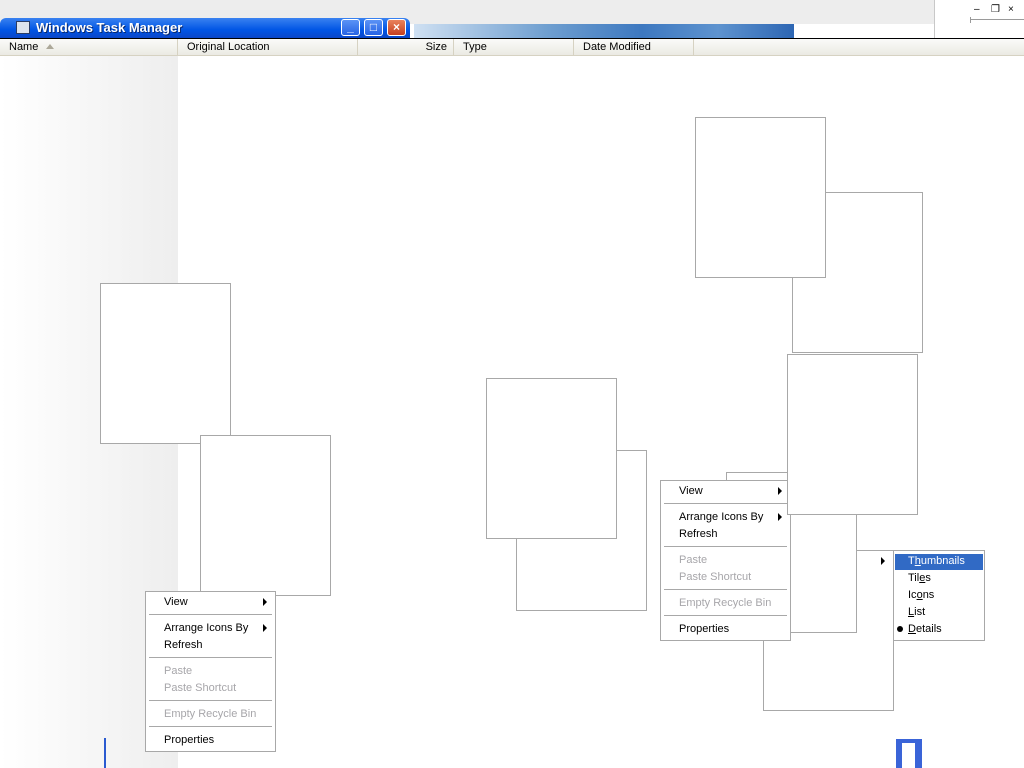  I want to click on access-key-underline: L, so click(911, 612).